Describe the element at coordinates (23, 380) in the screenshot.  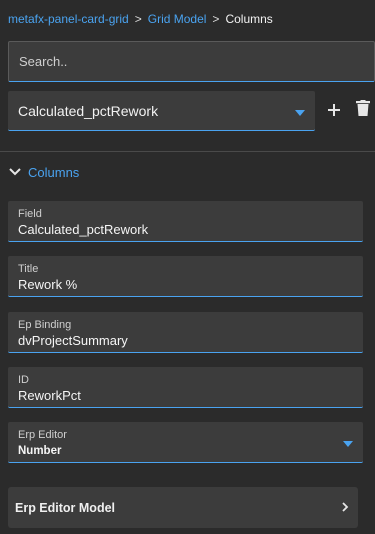
I see `id-label: ID` at that location.